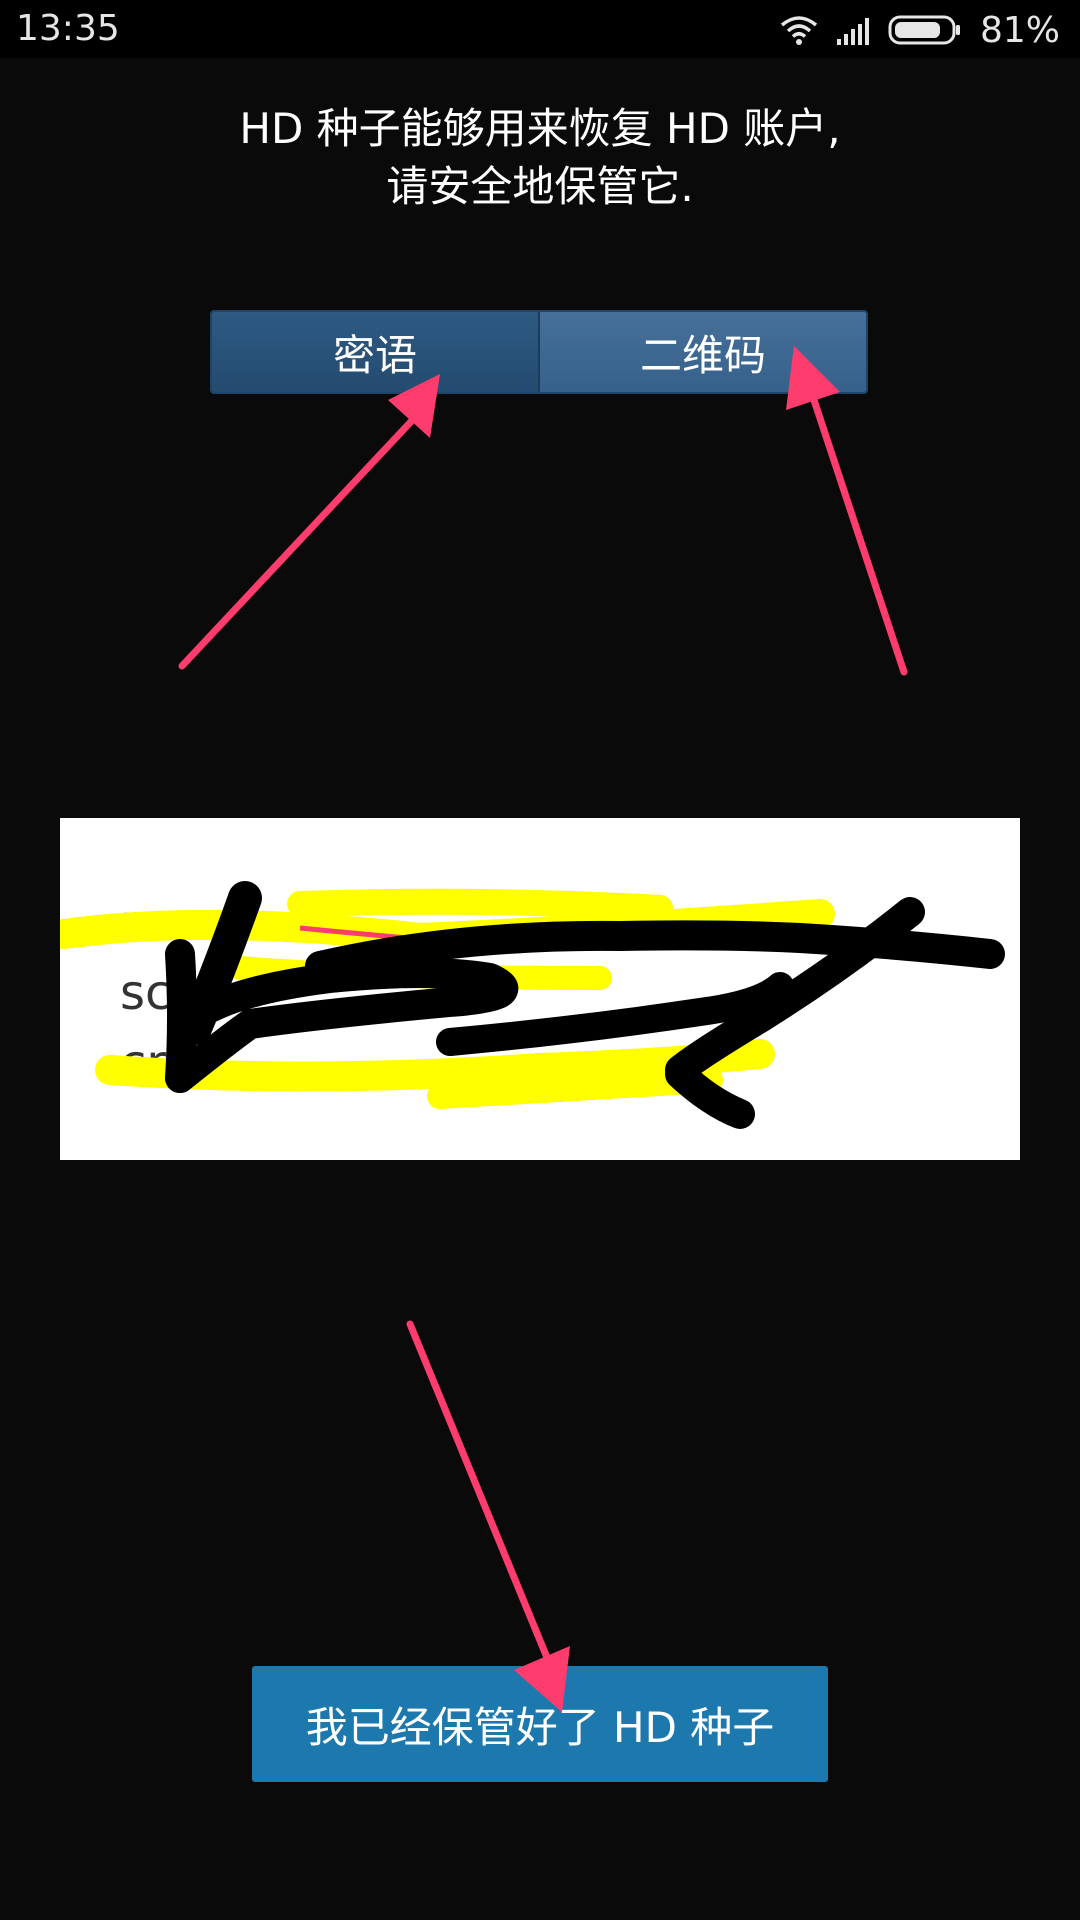  I want to click on redaction-scribbles, so click(532, 1005).